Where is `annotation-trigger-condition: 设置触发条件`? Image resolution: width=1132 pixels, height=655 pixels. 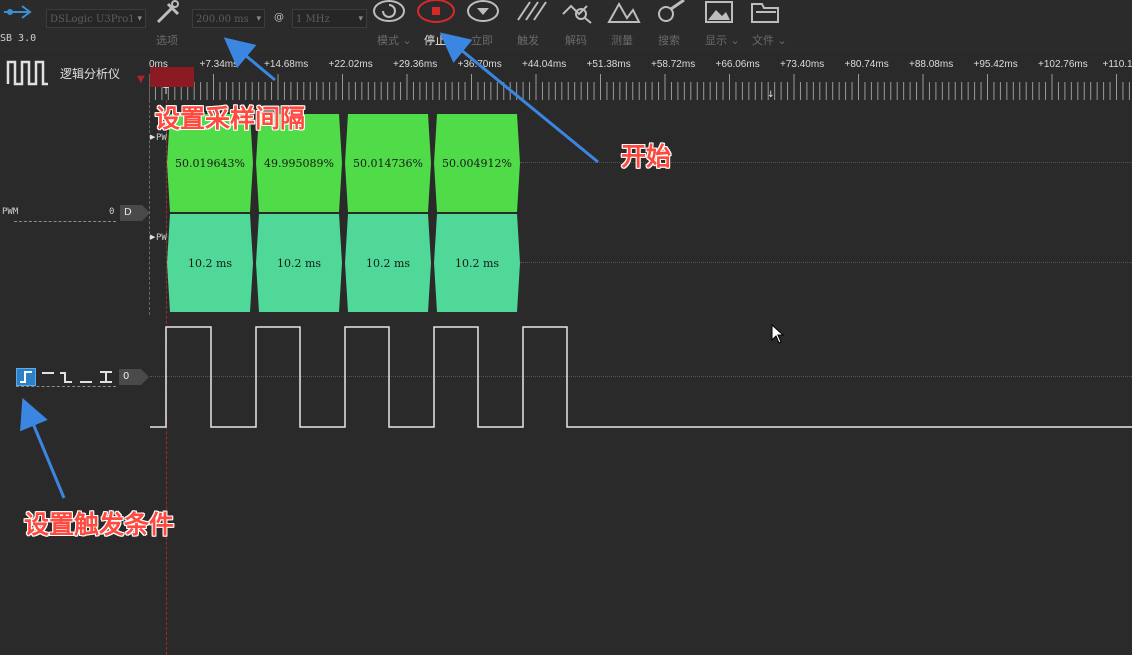
annotation-trigger-condition: 设置触发条件 is located at coordinates (99, 525).